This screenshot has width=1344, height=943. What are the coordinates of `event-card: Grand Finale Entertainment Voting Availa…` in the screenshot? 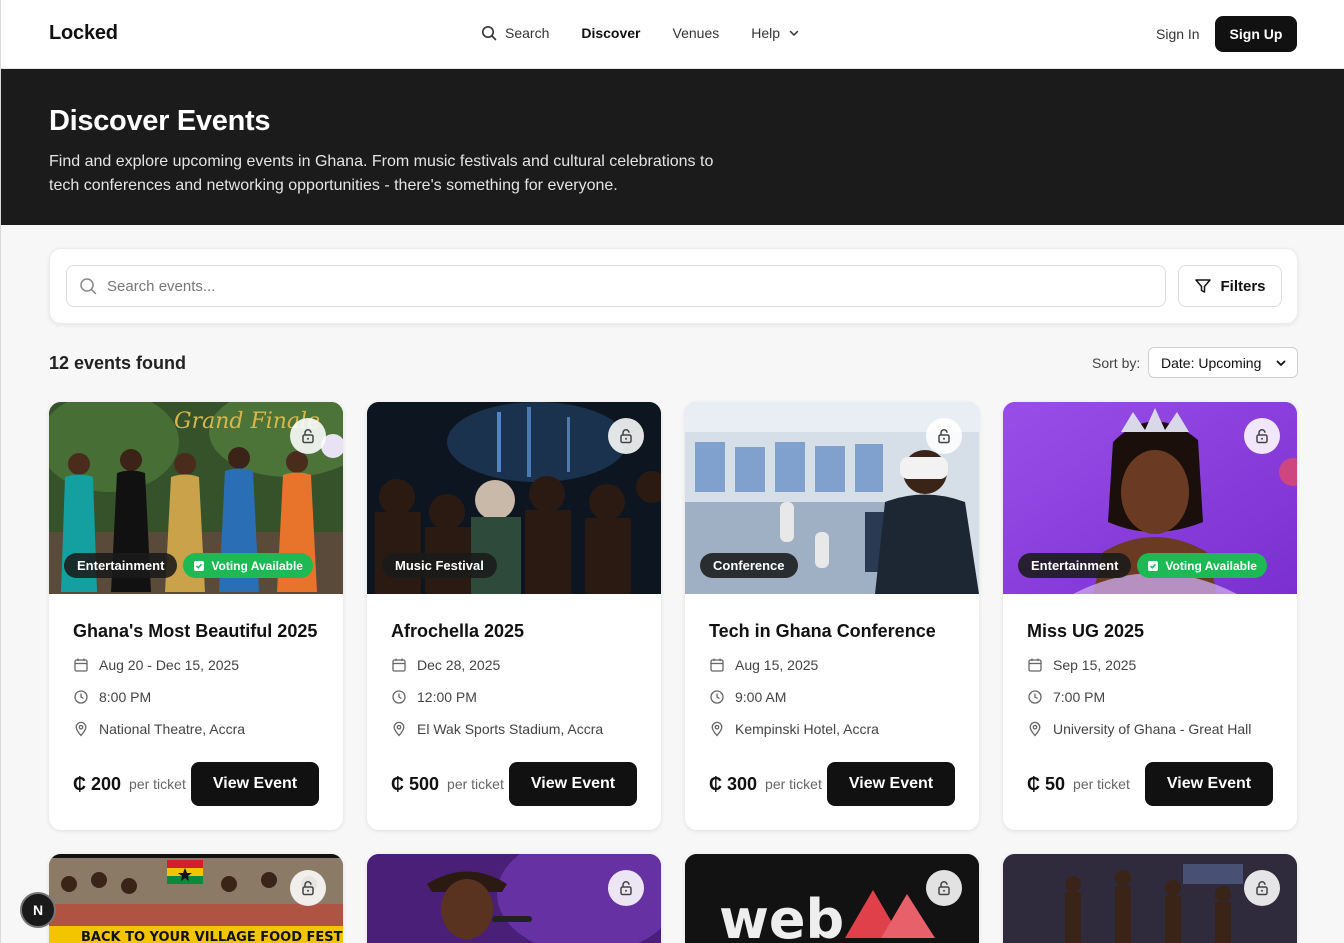 It's located at (196, 616).